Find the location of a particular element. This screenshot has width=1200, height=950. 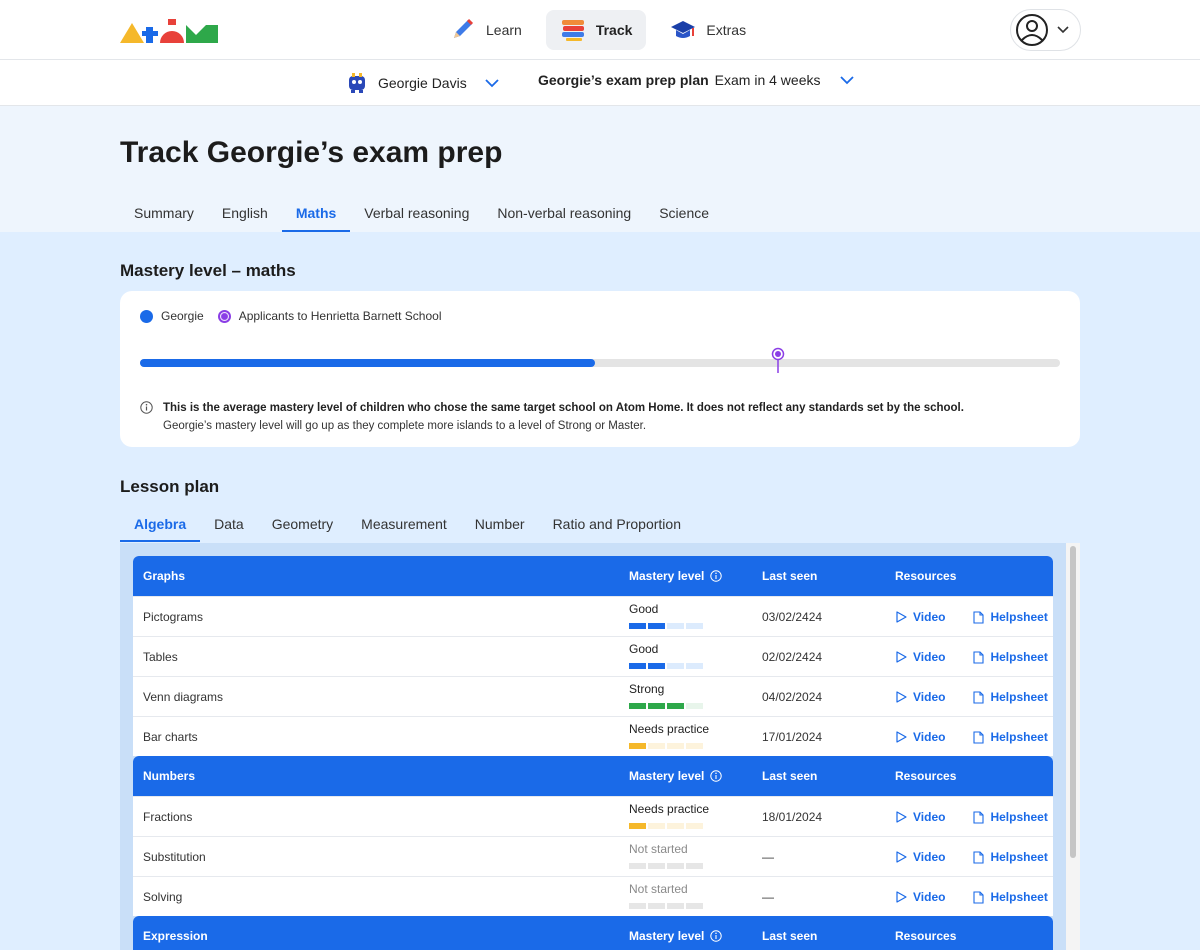

nav-extras: Extras is located at coordinates (708, 30).